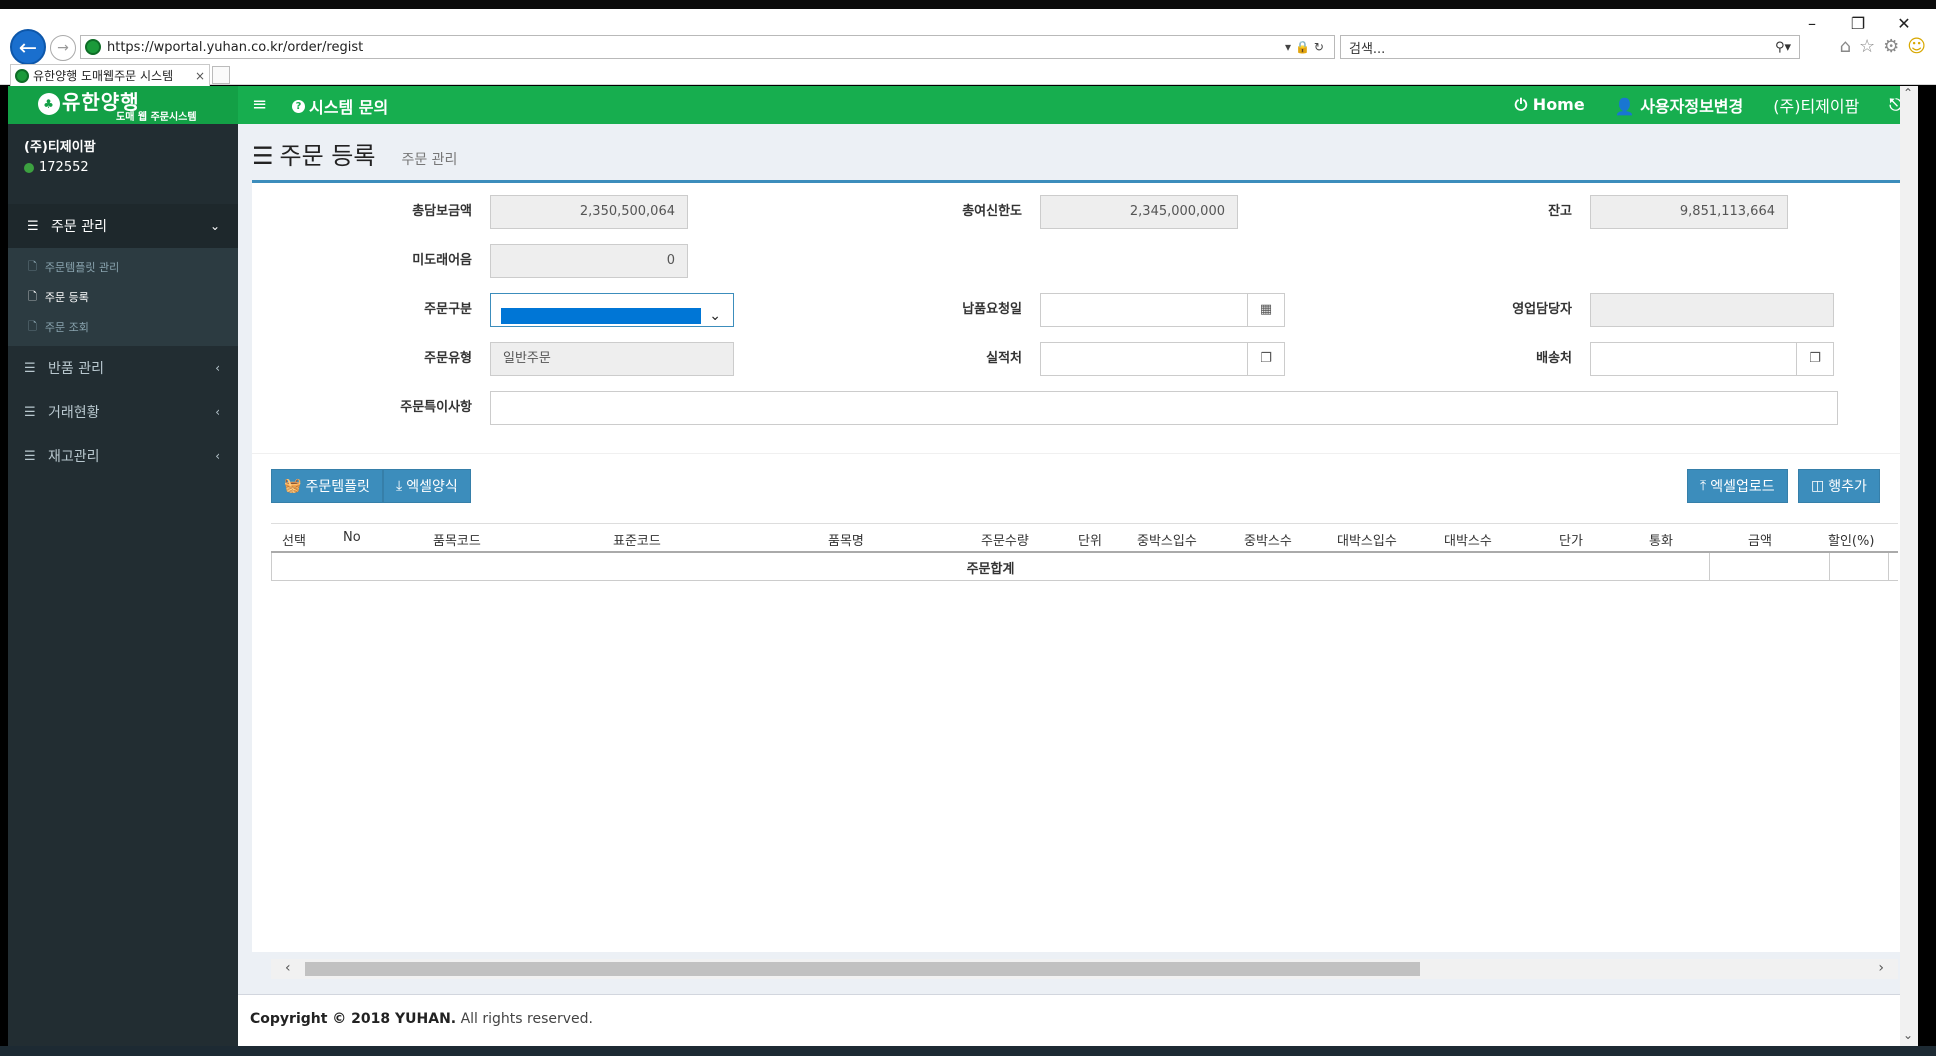 This screenshot has width=1936, height=1056. I want to click on total-collateral-field: 2,350,500,064, so click(589, 212).